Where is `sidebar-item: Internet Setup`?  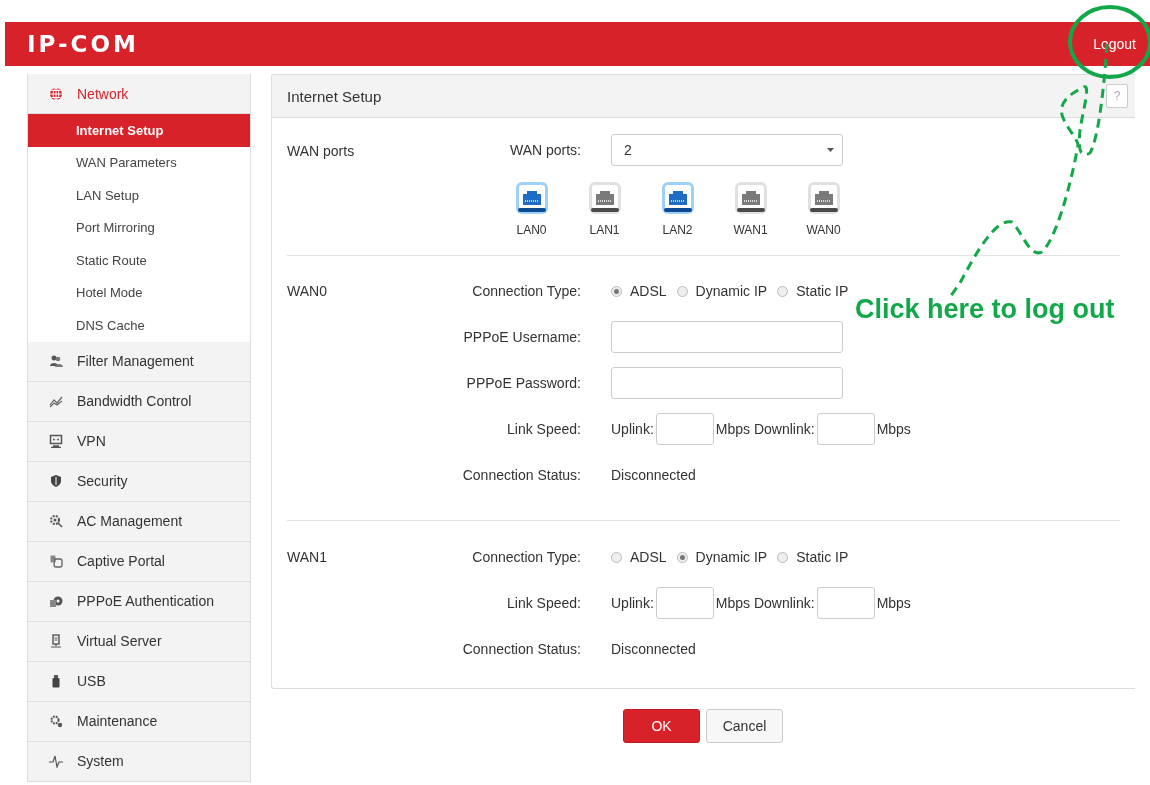
sidebar-item: Internet Setup is located at coordinates (139, 130).